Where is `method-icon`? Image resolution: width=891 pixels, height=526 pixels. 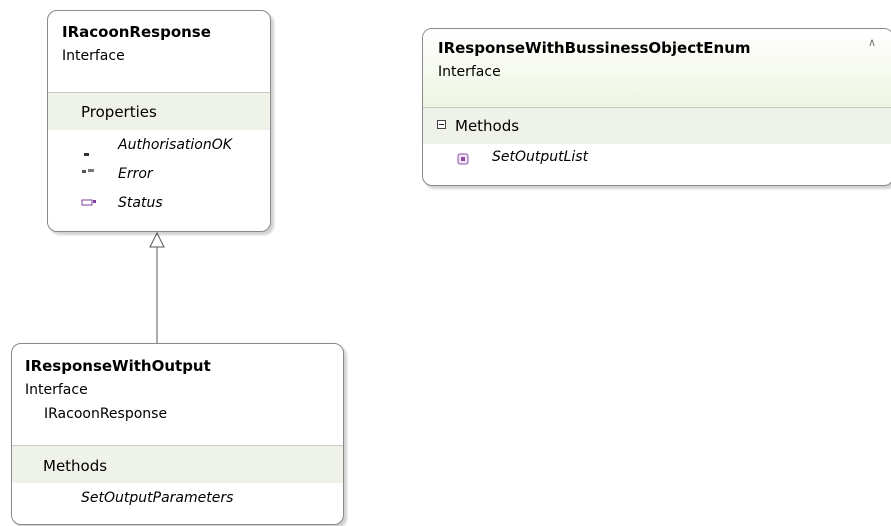
method-icon is located at coordinates (463, 159).